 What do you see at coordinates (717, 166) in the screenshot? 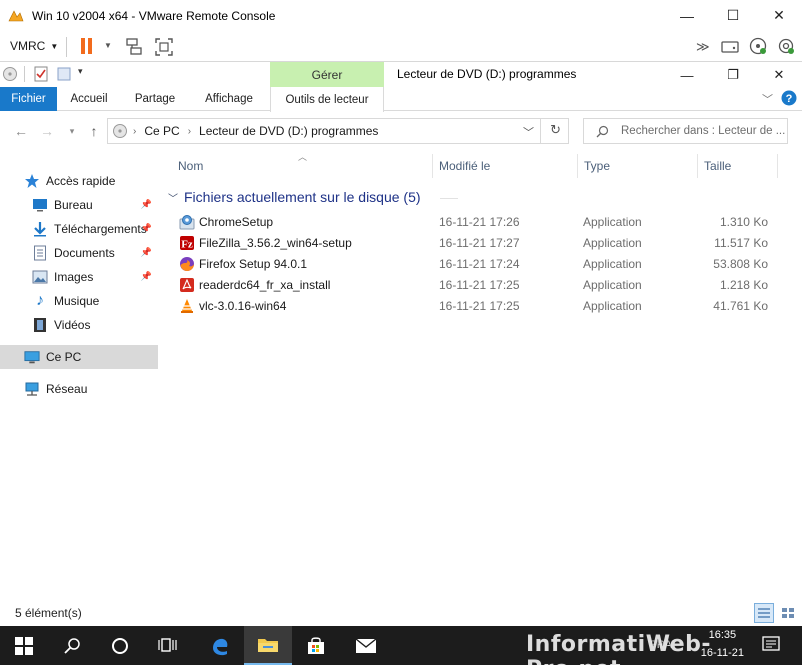
I see `column-header-size: Taille` at bounding box center [717, 166].